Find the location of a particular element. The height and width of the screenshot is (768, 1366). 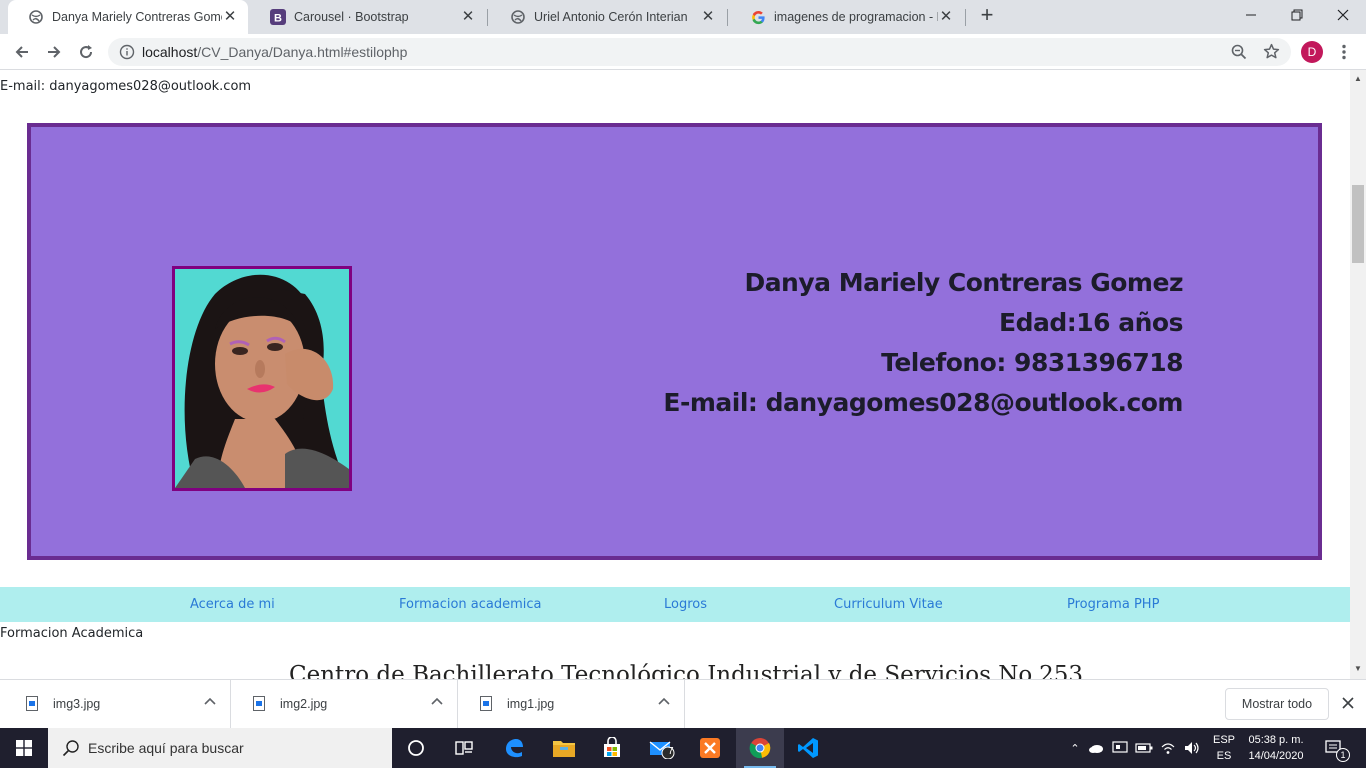

windows-start-icon is located at coordinates (24, 748).